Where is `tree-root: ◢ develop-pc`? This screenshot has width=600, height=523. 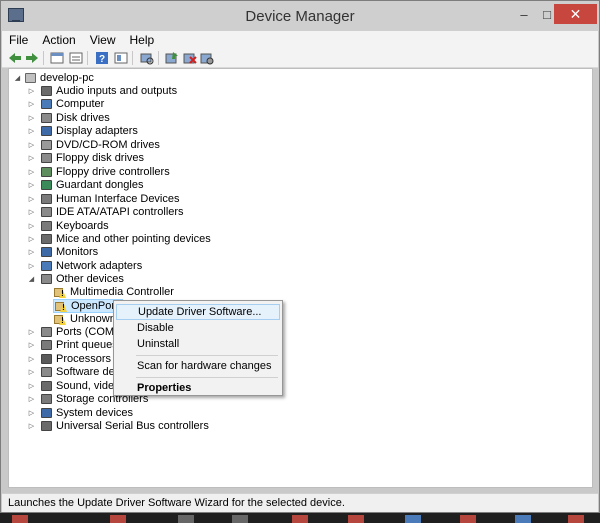
tree-root: ◢ develop-pc is located at coordinates (73, 78).